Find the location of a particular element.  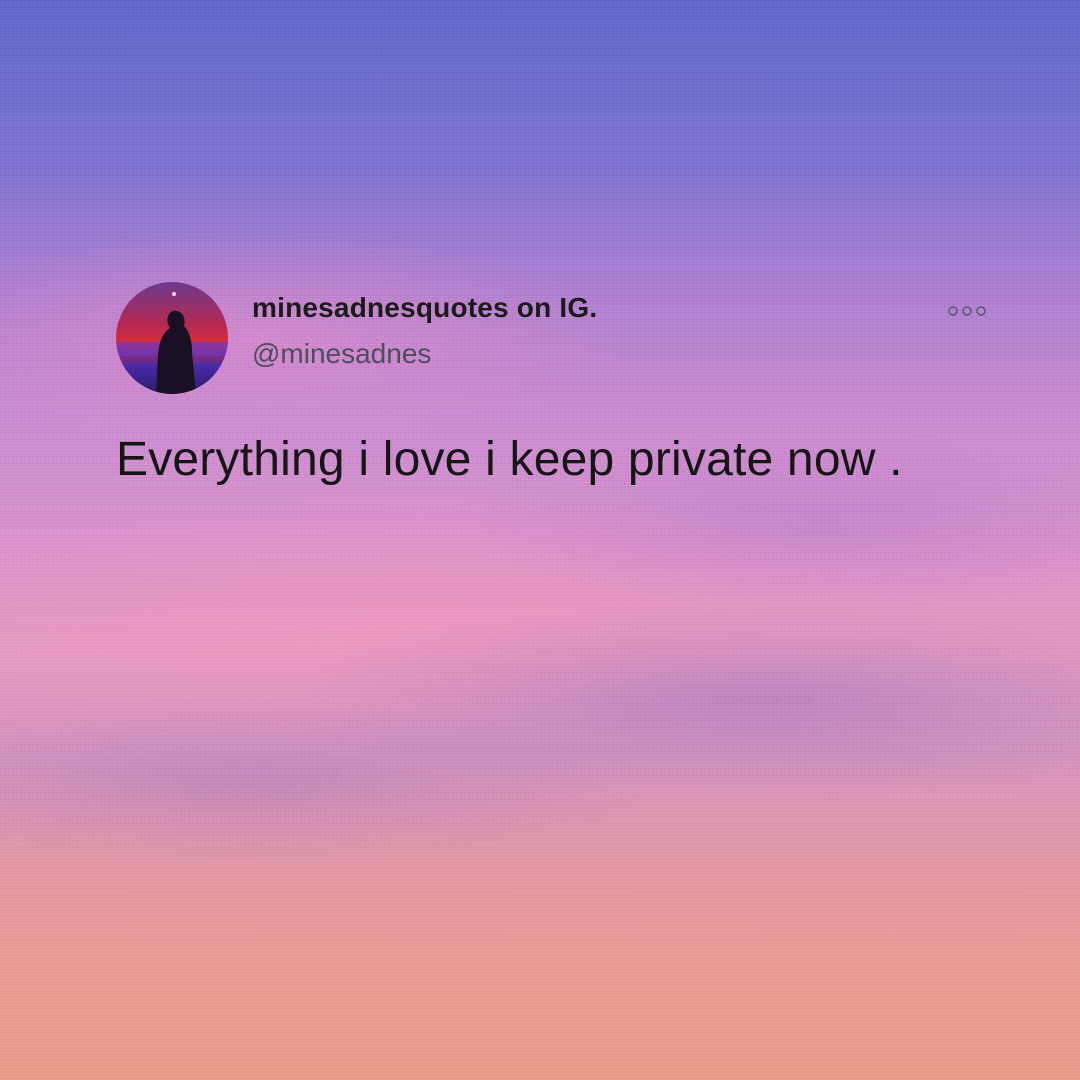

display-name: minesadnesquotes on IG. is located at coordinates (424, 308).